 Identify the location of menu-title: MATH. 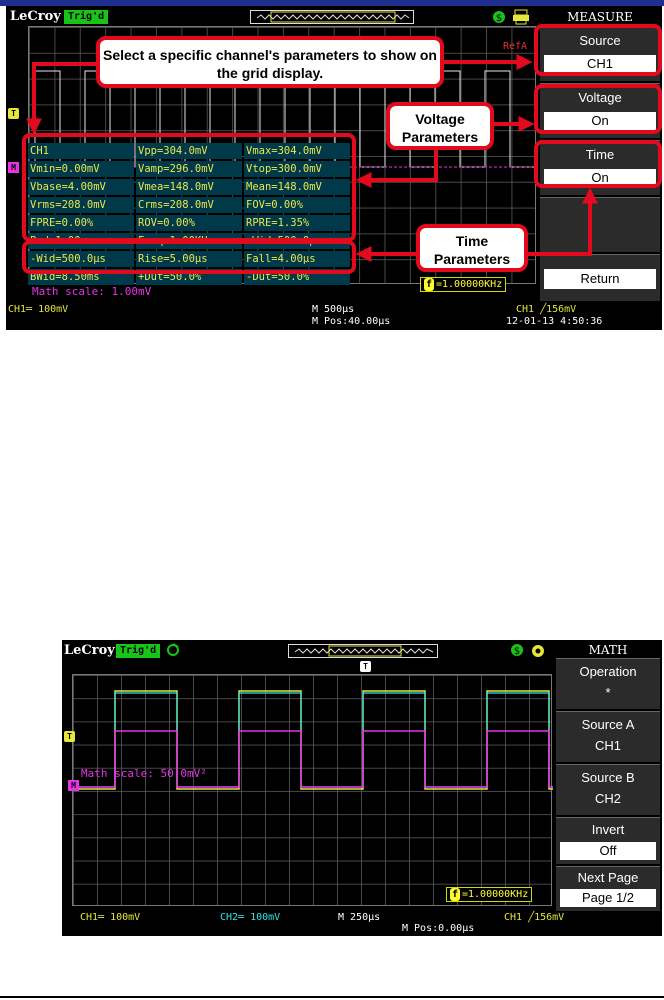
(608, 650).